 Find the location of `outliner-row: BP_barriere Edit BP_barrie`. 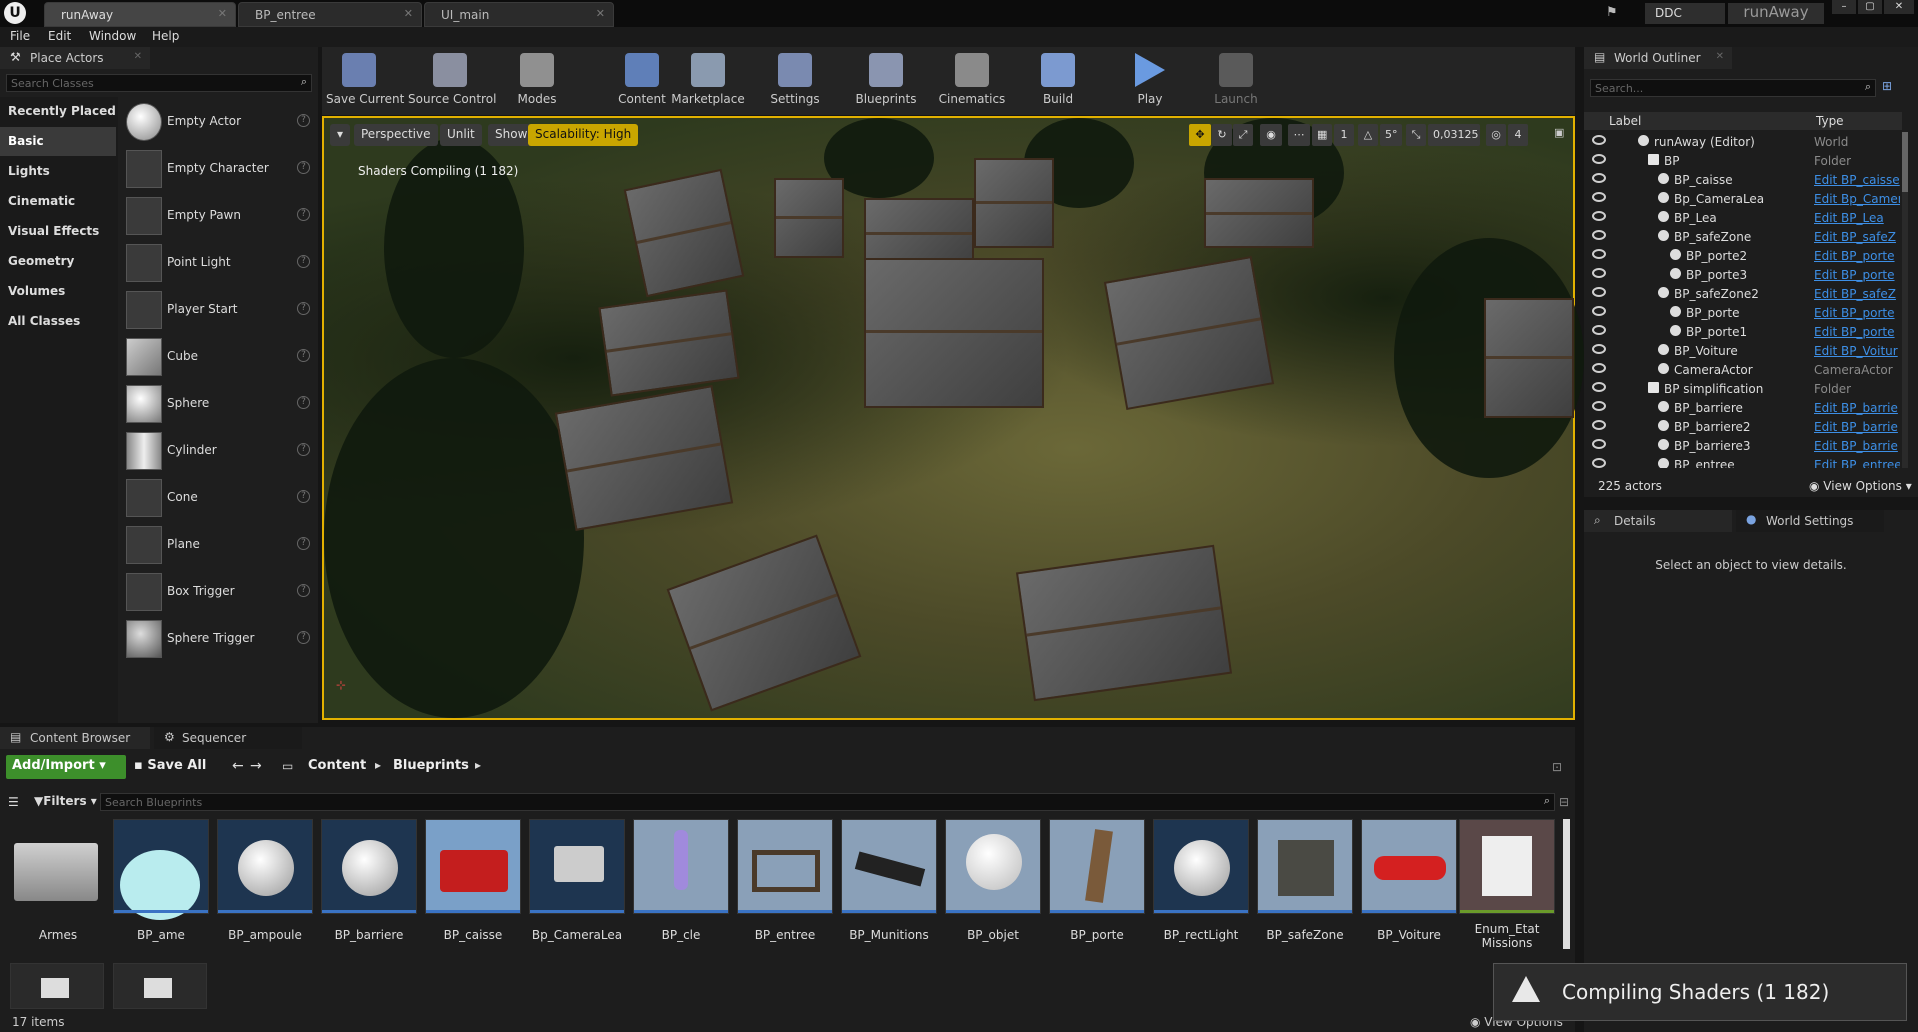

outliner-row: BP_barriere Edit BP_barrie is located at coordinates (1743, 407).